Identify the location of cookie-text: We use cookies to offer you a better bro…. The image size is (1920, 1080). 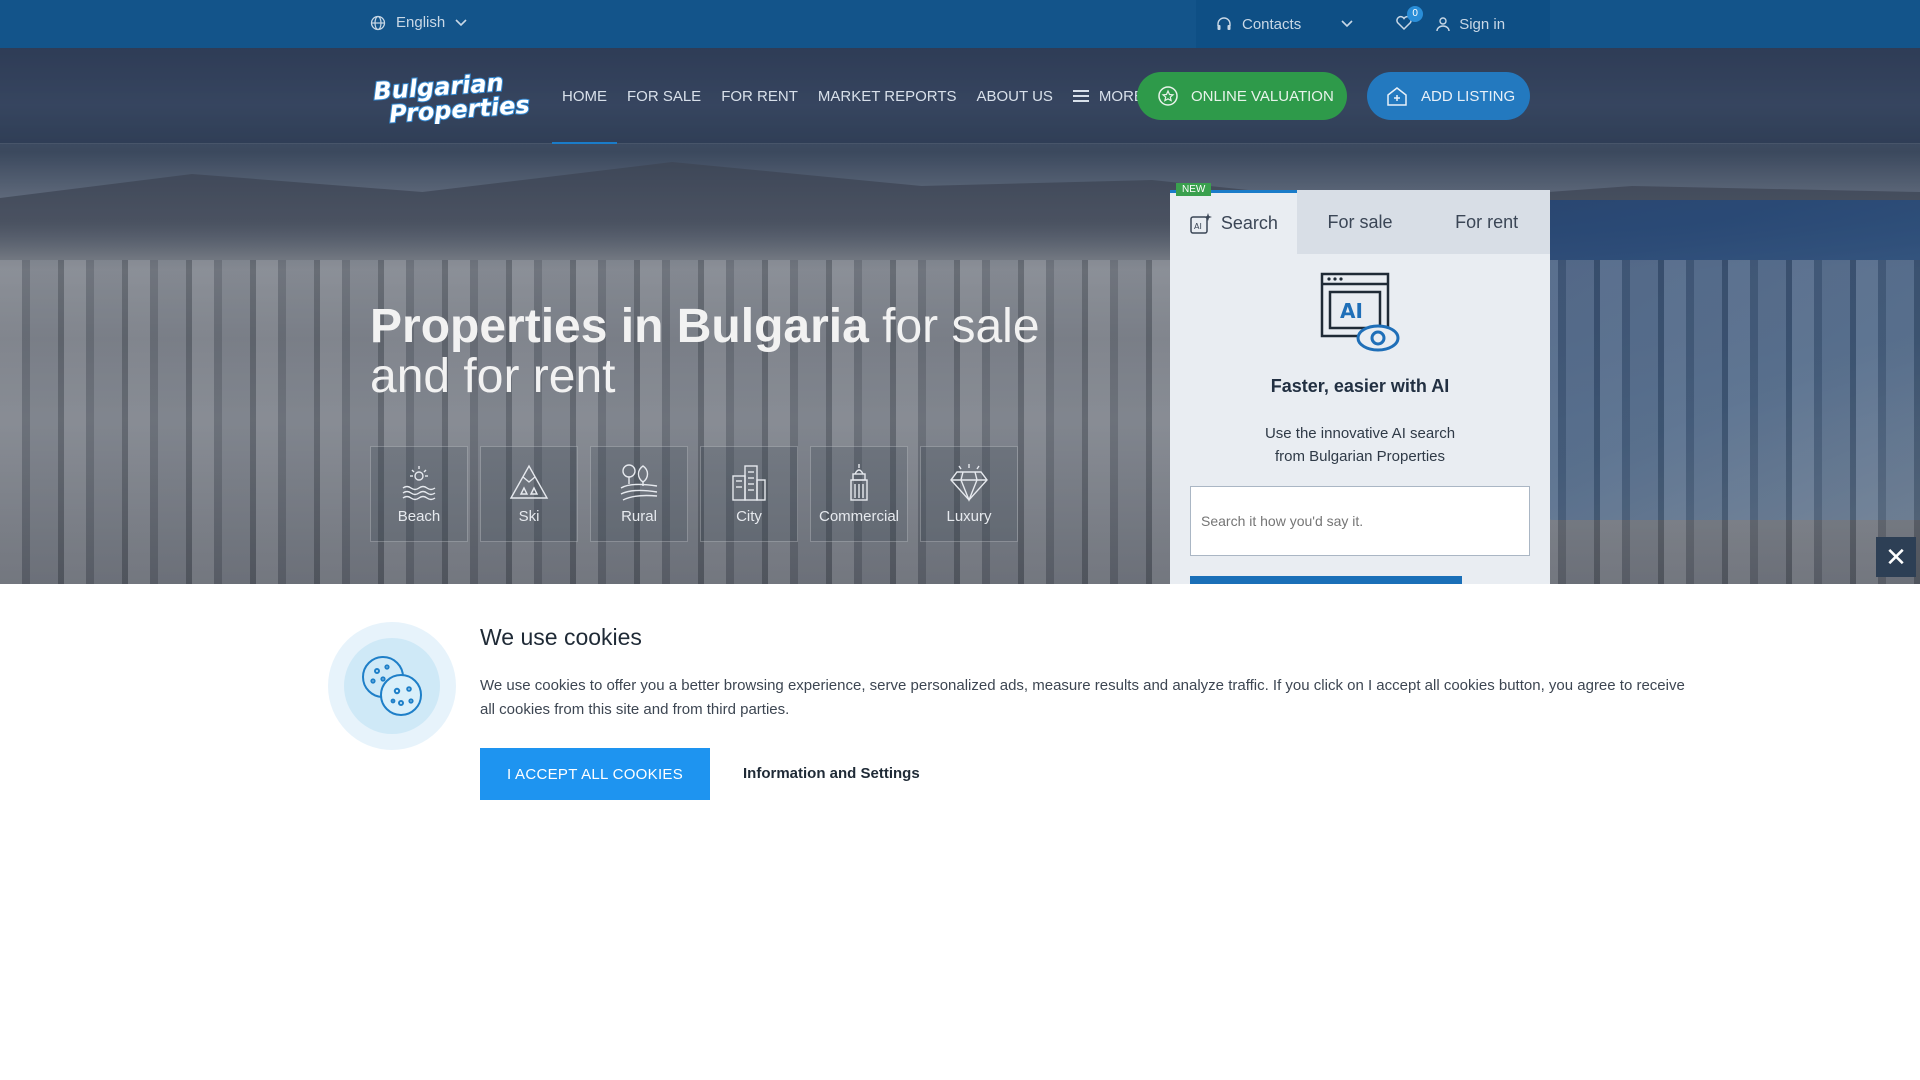
(1082, 697).